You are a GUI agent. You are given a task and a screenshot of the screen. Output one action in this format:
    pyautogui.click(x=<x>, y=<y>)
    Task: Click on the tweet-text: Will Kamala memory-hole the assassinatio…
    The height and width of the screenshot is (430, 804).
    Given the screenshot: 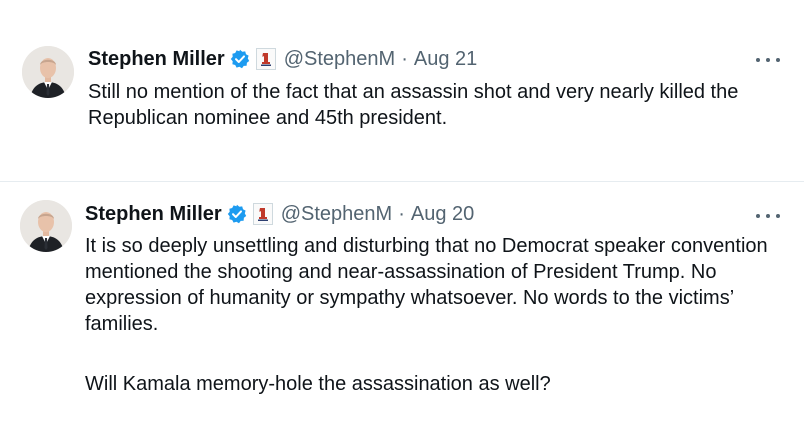 What is the action you would take?
    pyautogui.click(x=318, y=384)
    